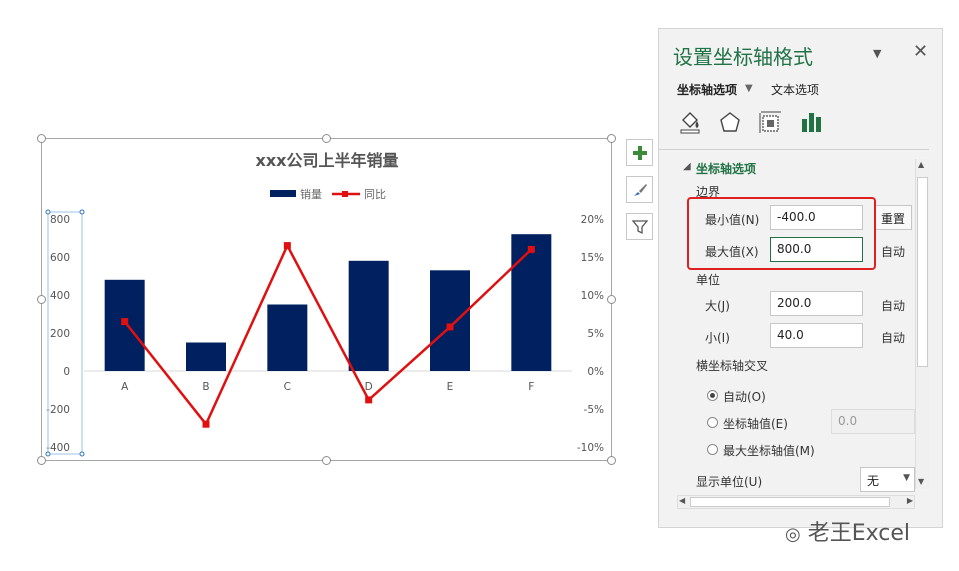 This screenshot has width=959, height=571. Describe the element at coordinates (60, 334) in the screenshot. I see `y-tick-label: 200` at that location.